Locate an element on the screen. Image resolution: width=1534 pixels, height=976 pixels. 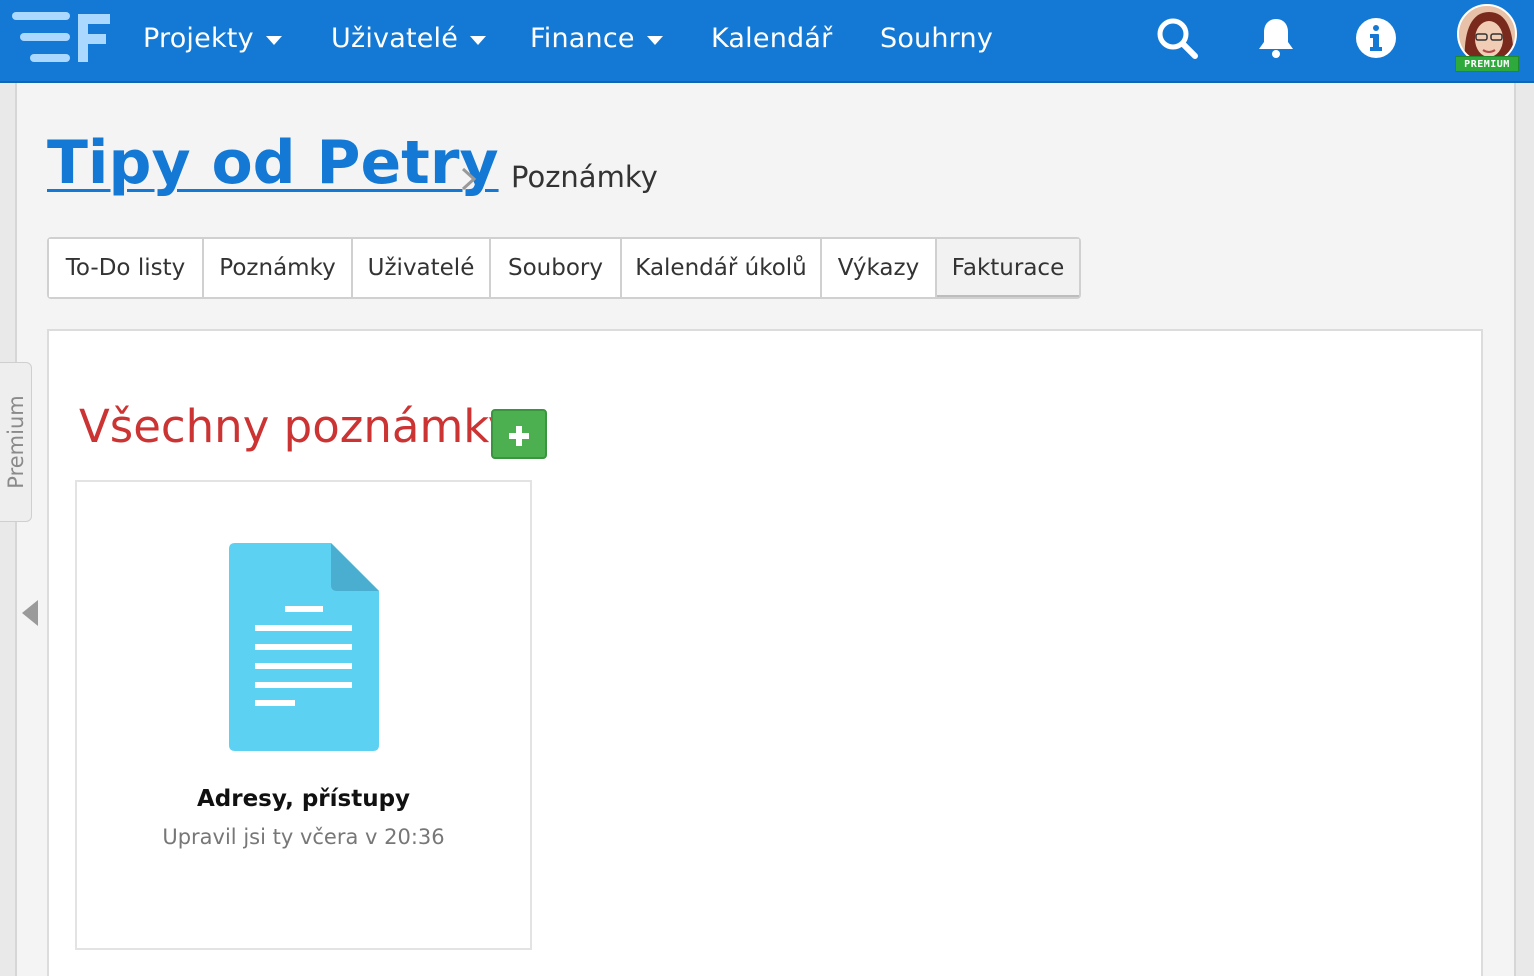
nav-kalendar-label: Kalendář is located at coordinates (772, 38).